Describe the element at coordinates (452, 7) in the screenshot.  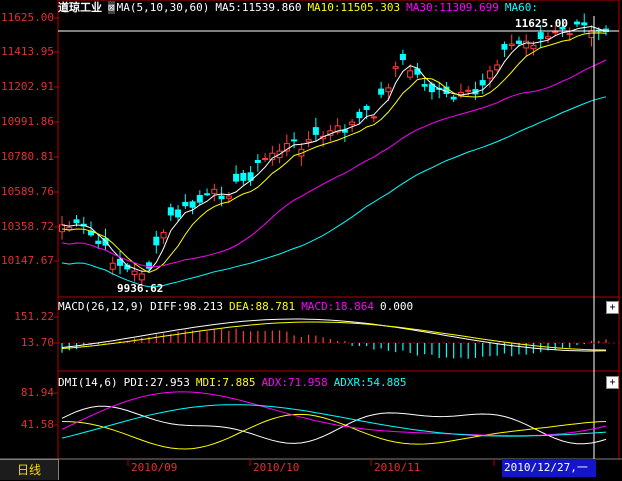
I see `ma30-value: MA30:11309.699` at that location.